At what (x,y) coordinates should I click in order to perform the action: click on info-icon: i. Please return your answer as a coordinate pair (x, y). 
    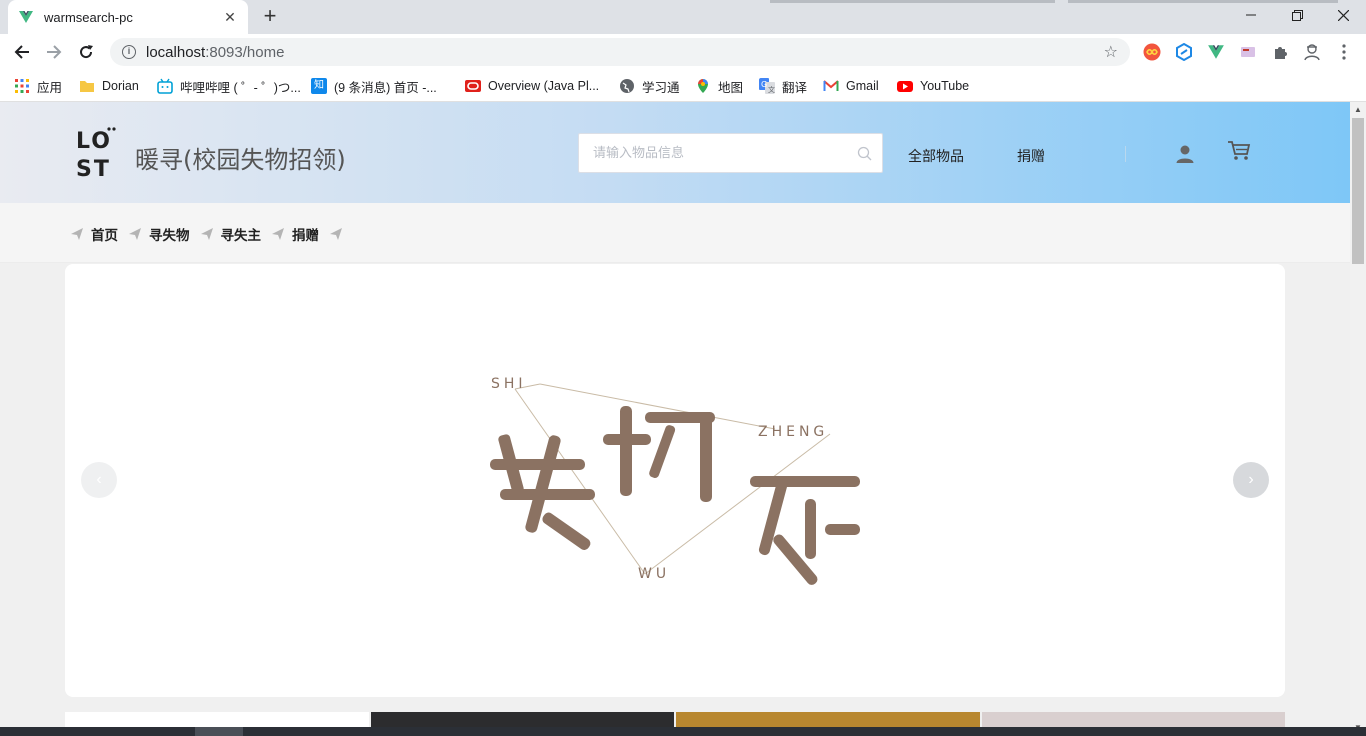
    Looking at the image, I should click on (129, 52).